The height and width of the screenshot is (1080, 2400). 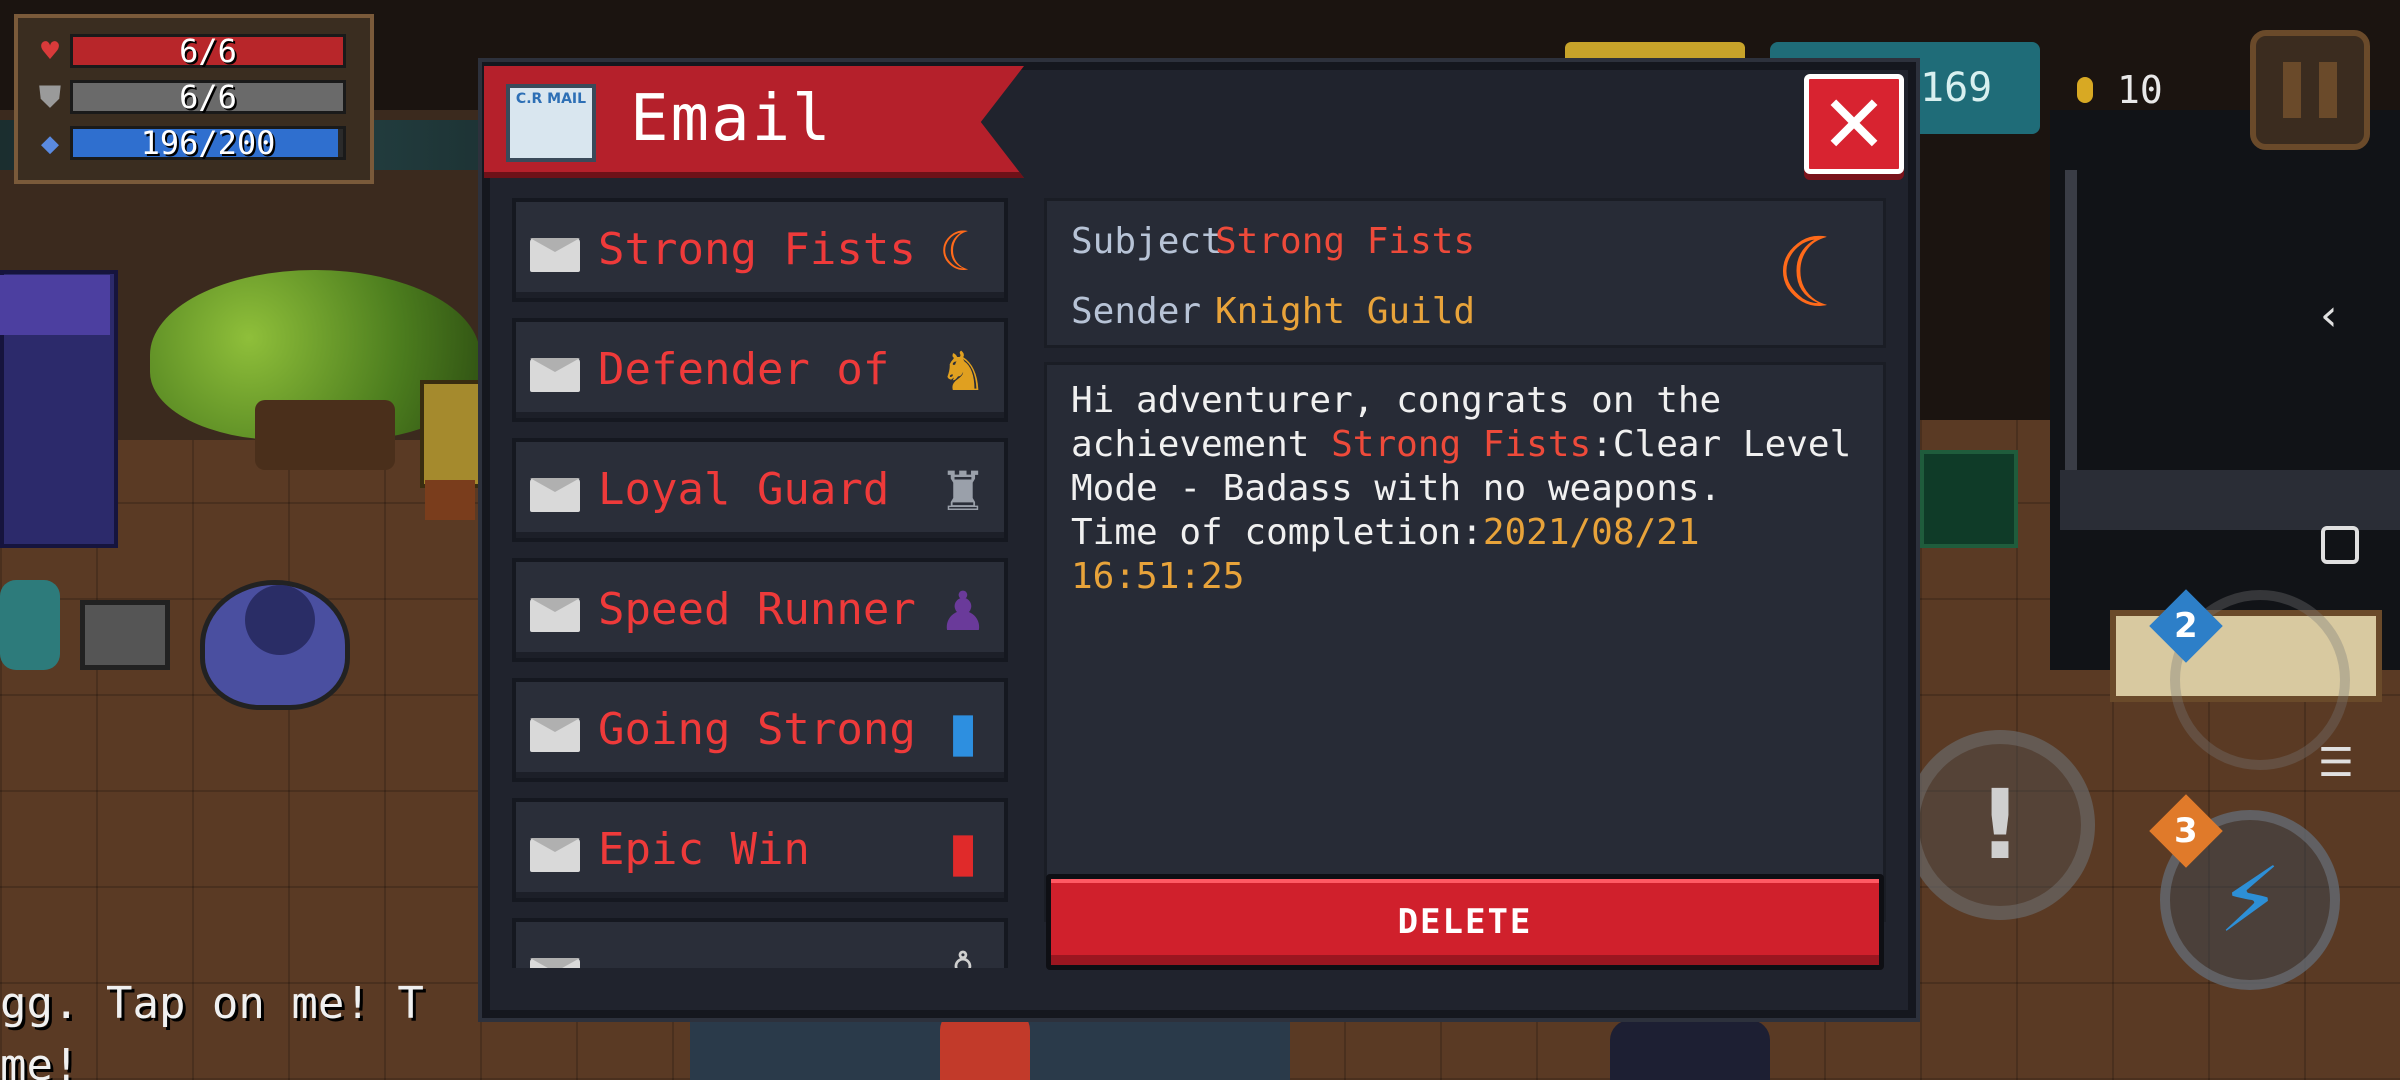 What do you see at coordinates (30, 625) in the screenshot?
I see `green-npc` at bounding box center [30, 625].